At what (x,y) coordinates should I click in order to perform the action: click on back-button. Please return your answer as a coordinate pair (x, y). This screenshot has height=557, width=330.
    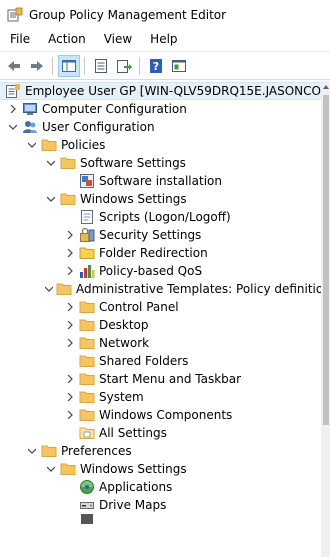
    Looking at the image, I should click on (14, 66).